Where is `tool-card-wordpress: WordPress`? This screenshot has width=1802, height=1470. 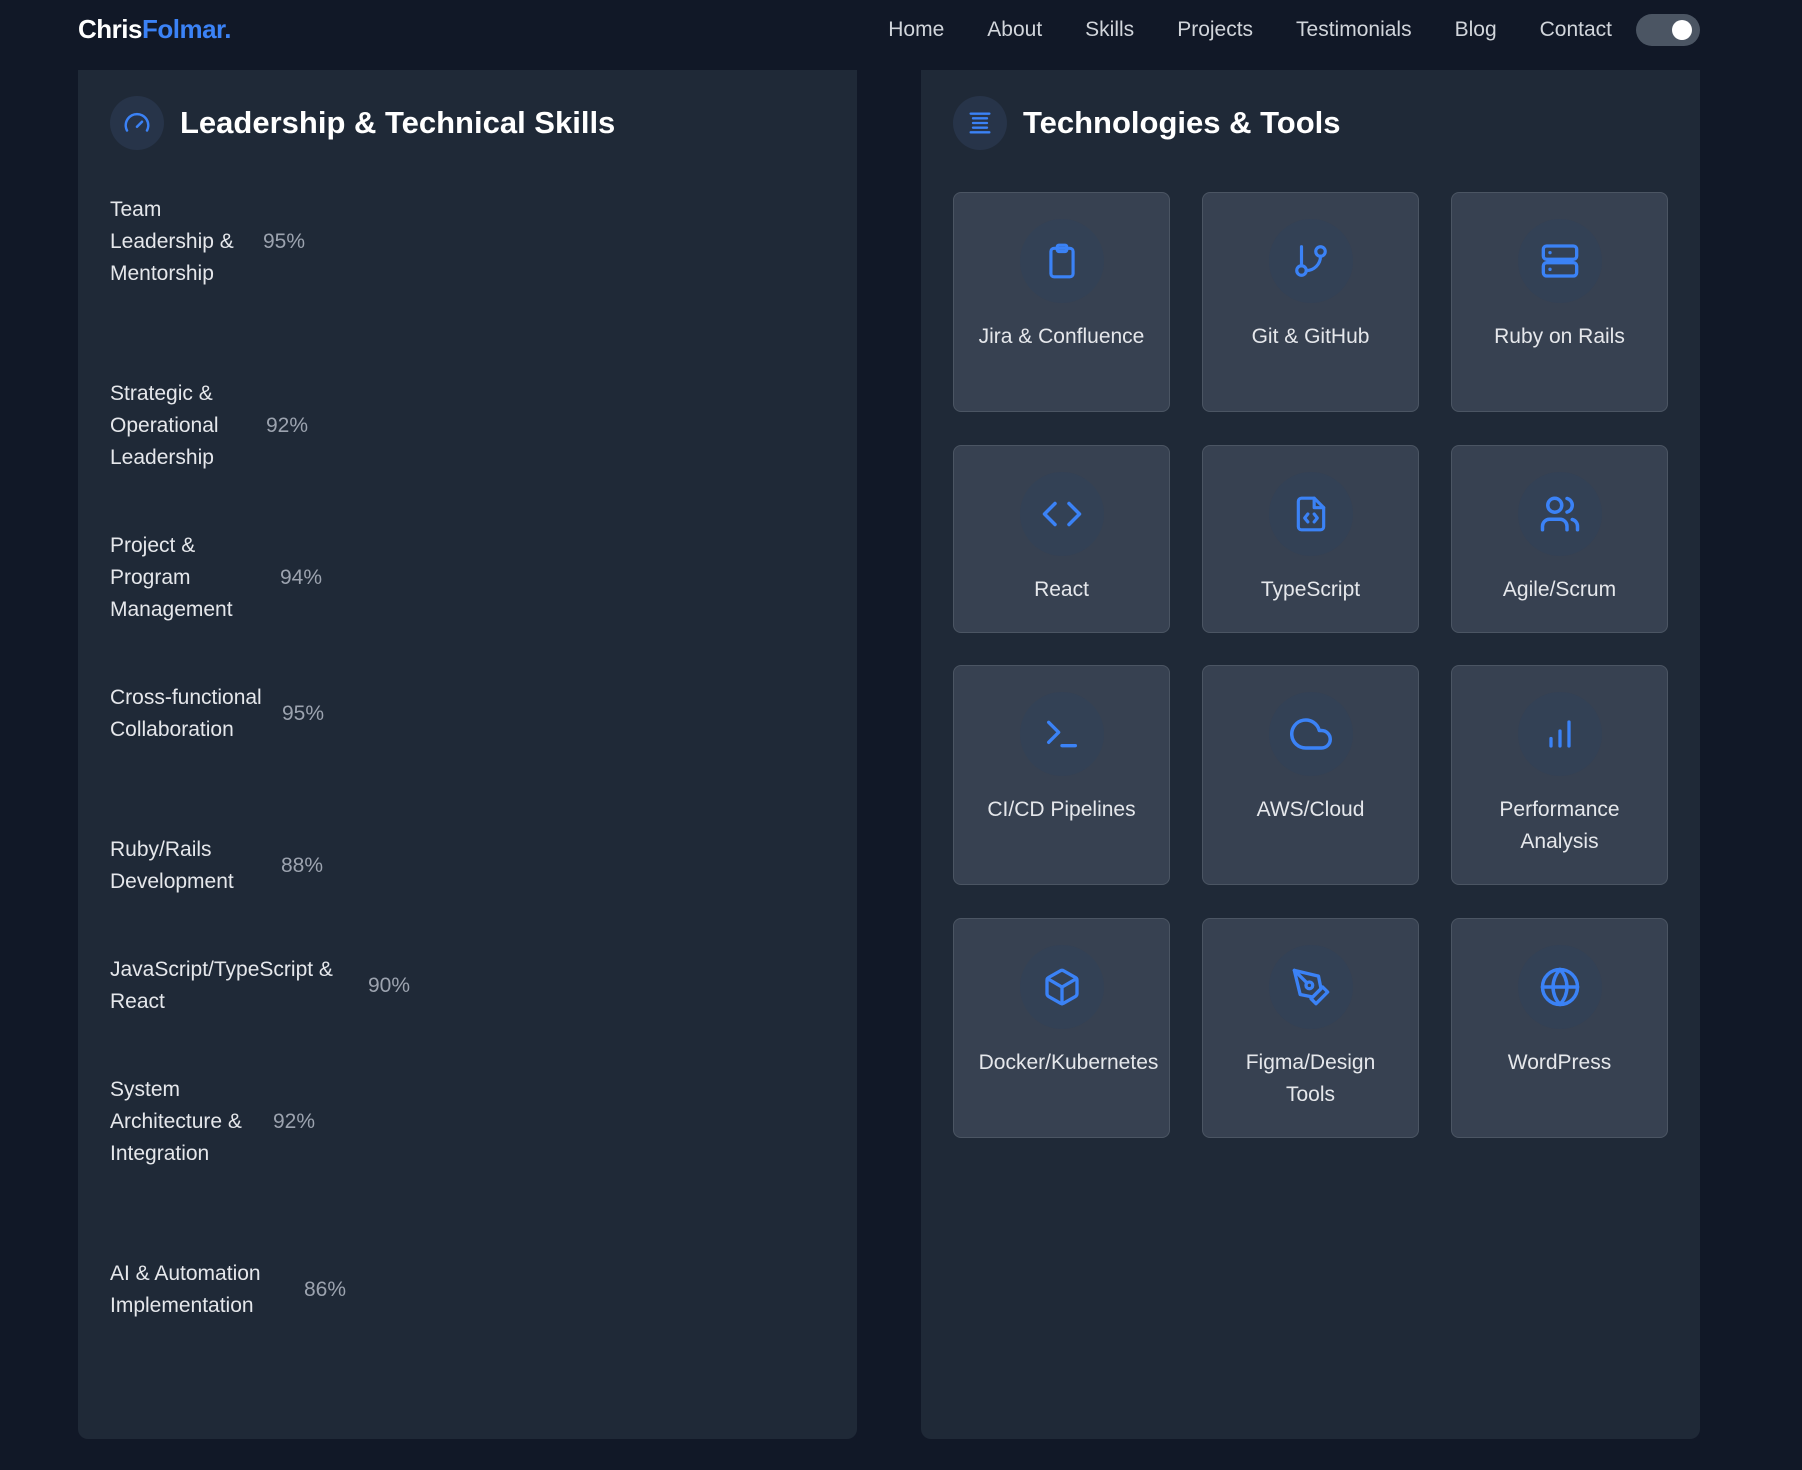
tool-card-wordpress: WordPress is located at coordinates (1559, 1028).